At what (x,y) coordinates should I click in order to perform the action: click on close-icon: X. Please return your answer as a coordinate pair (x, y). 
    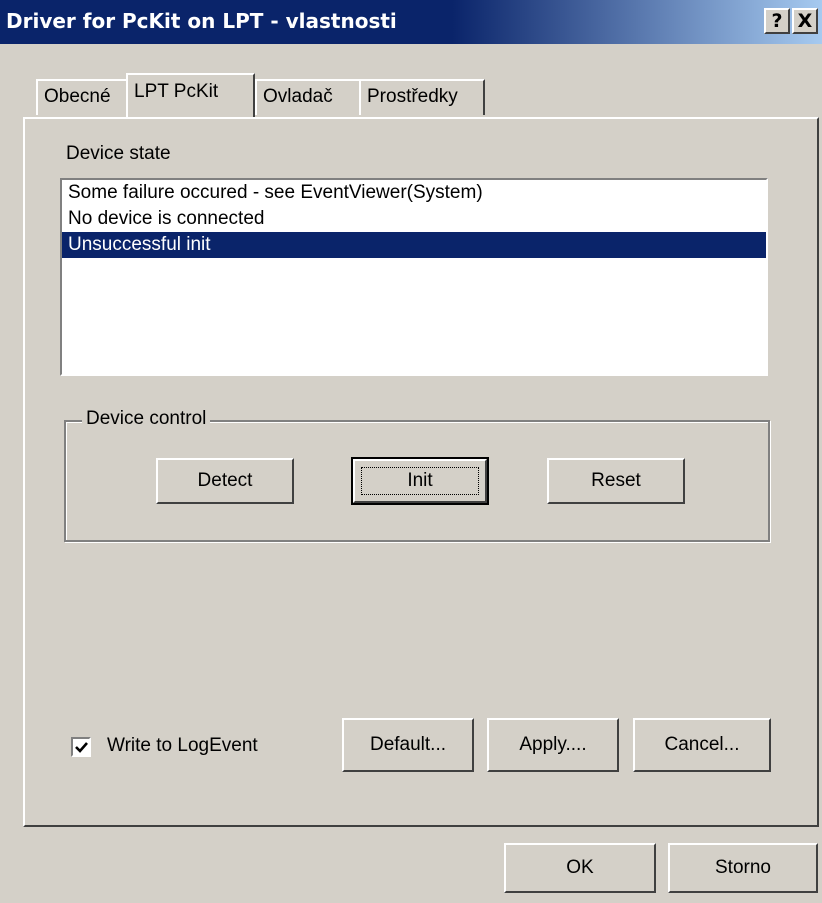
    Looking at the image, I should click on (805, 21).